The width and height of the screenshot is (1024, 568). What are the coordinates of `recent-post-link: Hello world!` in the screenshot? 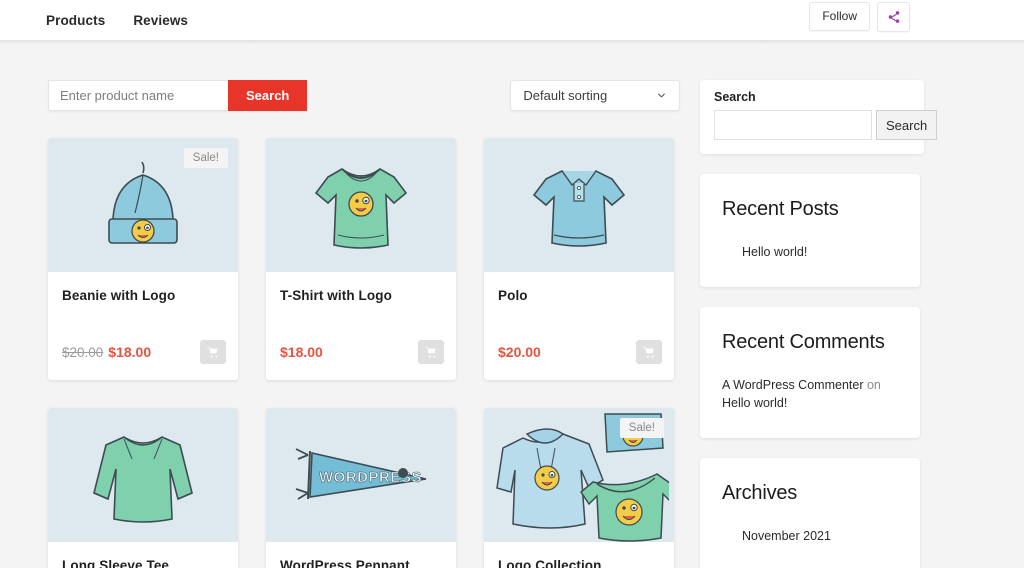 It's located at (820, 252).